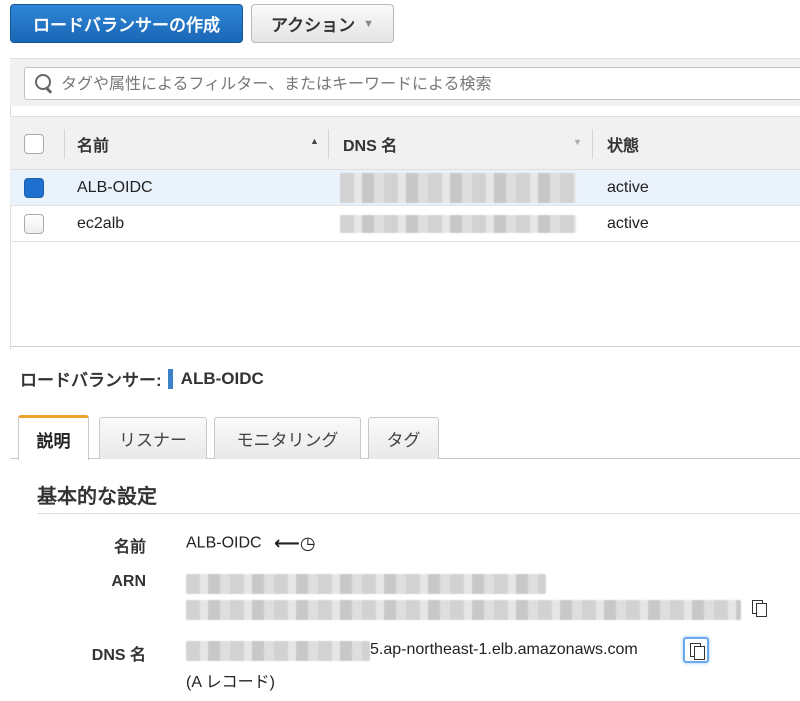 The width and height of the screenshot is (800, 701). I want to click on column-header-state-label: 状態, so click(623, 146).